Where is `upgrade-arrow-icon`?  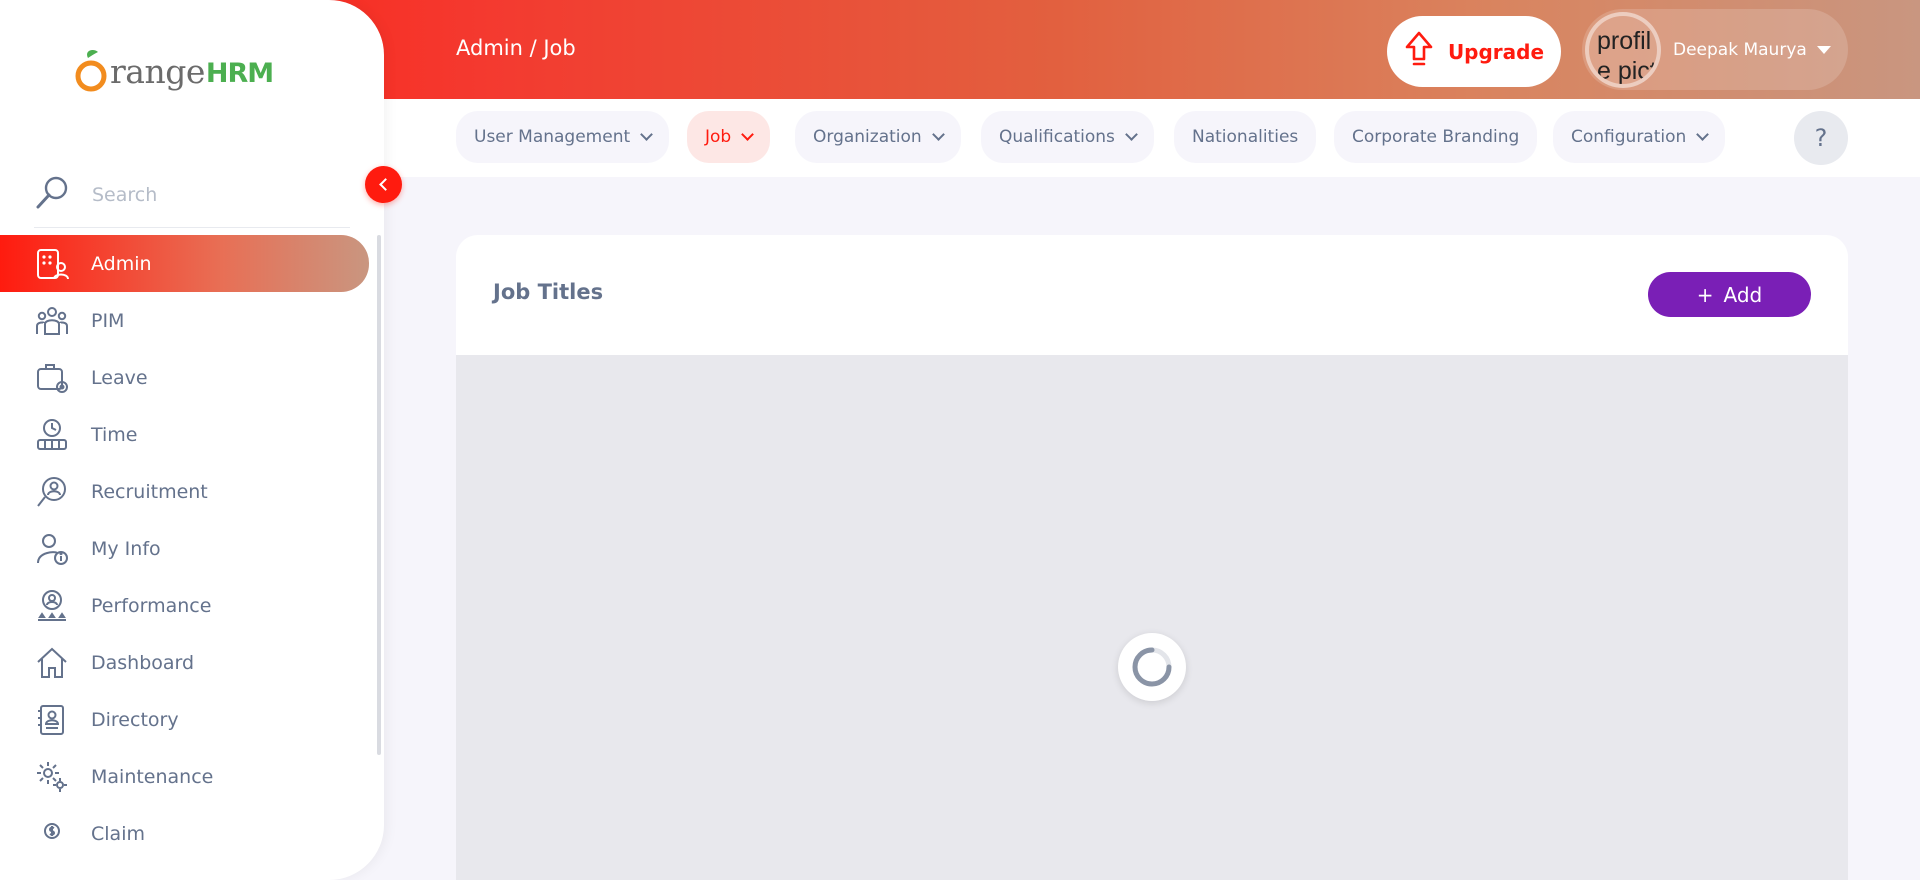 upgrade-arrow-icon is located at coordinates (1419, 52).